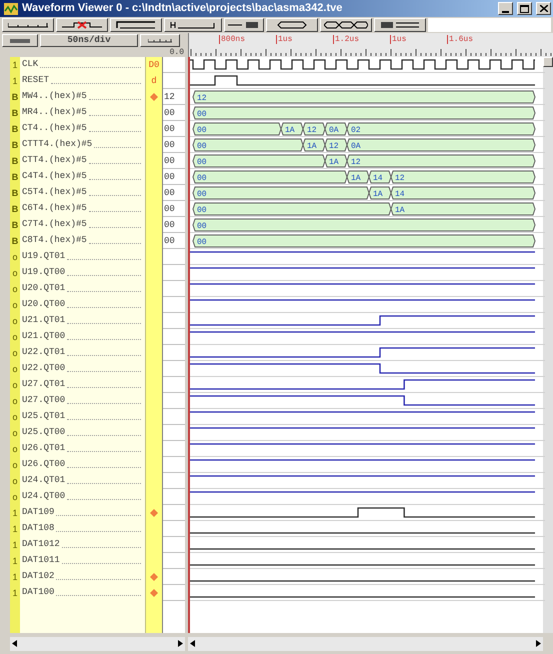 This screenshot has width=553, height=654. What do you see at coordinates (460, 39) in the screenshot?
I see `time-label: 1.6us` at bounding box center [460, 39].